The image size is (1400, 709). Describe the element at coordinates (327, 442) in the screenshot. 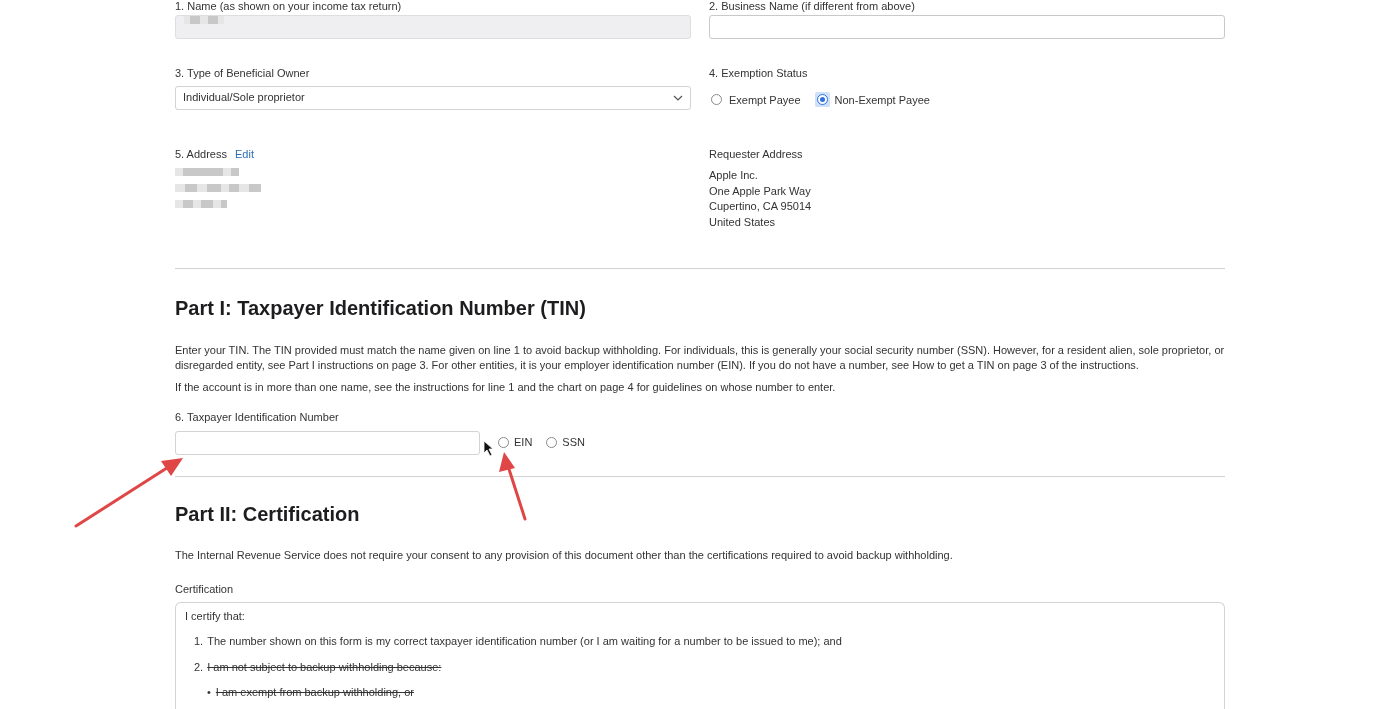

I see `tin-input-field` at that location.